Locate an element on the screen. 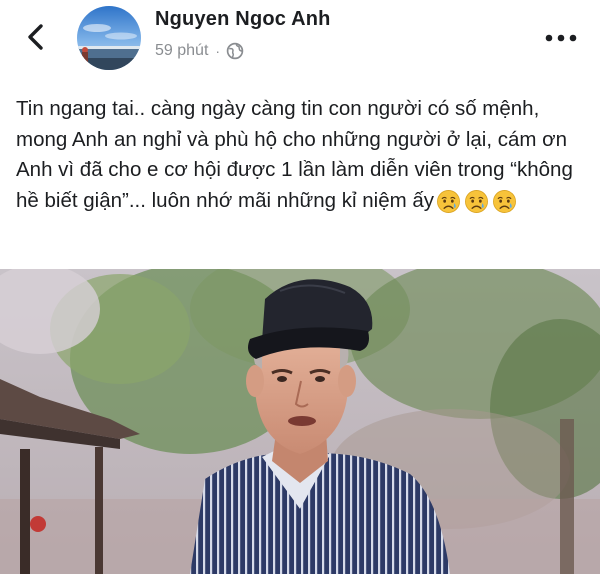  chevron-left-icon is located at coordinates (35, 37).